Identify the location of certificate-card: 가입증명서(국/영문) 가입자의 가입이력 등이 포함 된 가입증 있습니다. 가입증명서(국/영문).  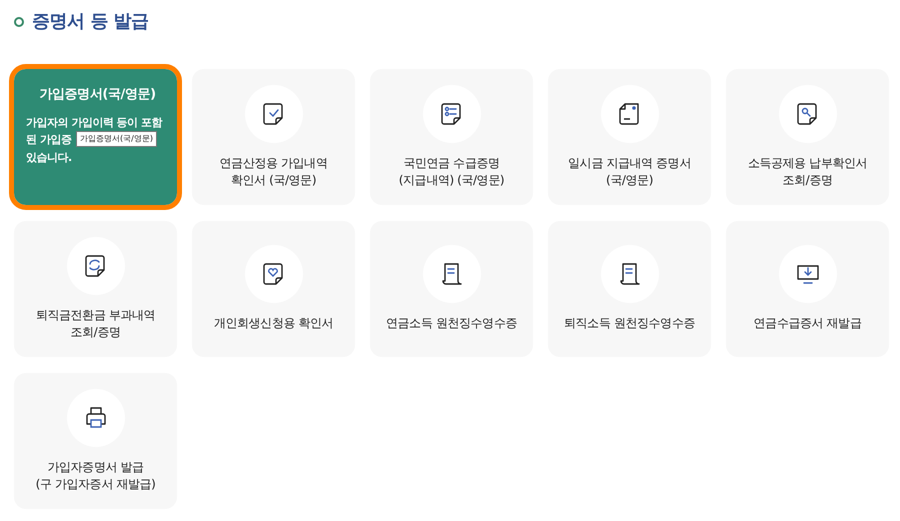
(95, 137).